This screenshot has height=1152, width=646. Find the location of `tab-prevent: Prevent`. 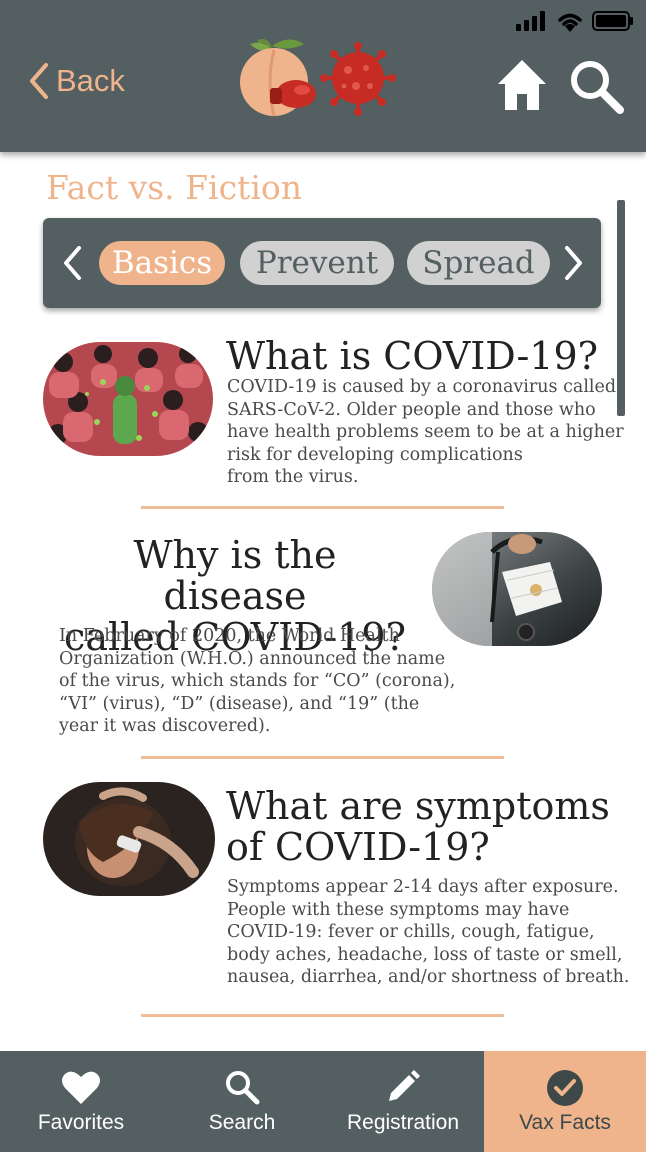

tab-prevent: Prevent is located at coordinates (317, 263).